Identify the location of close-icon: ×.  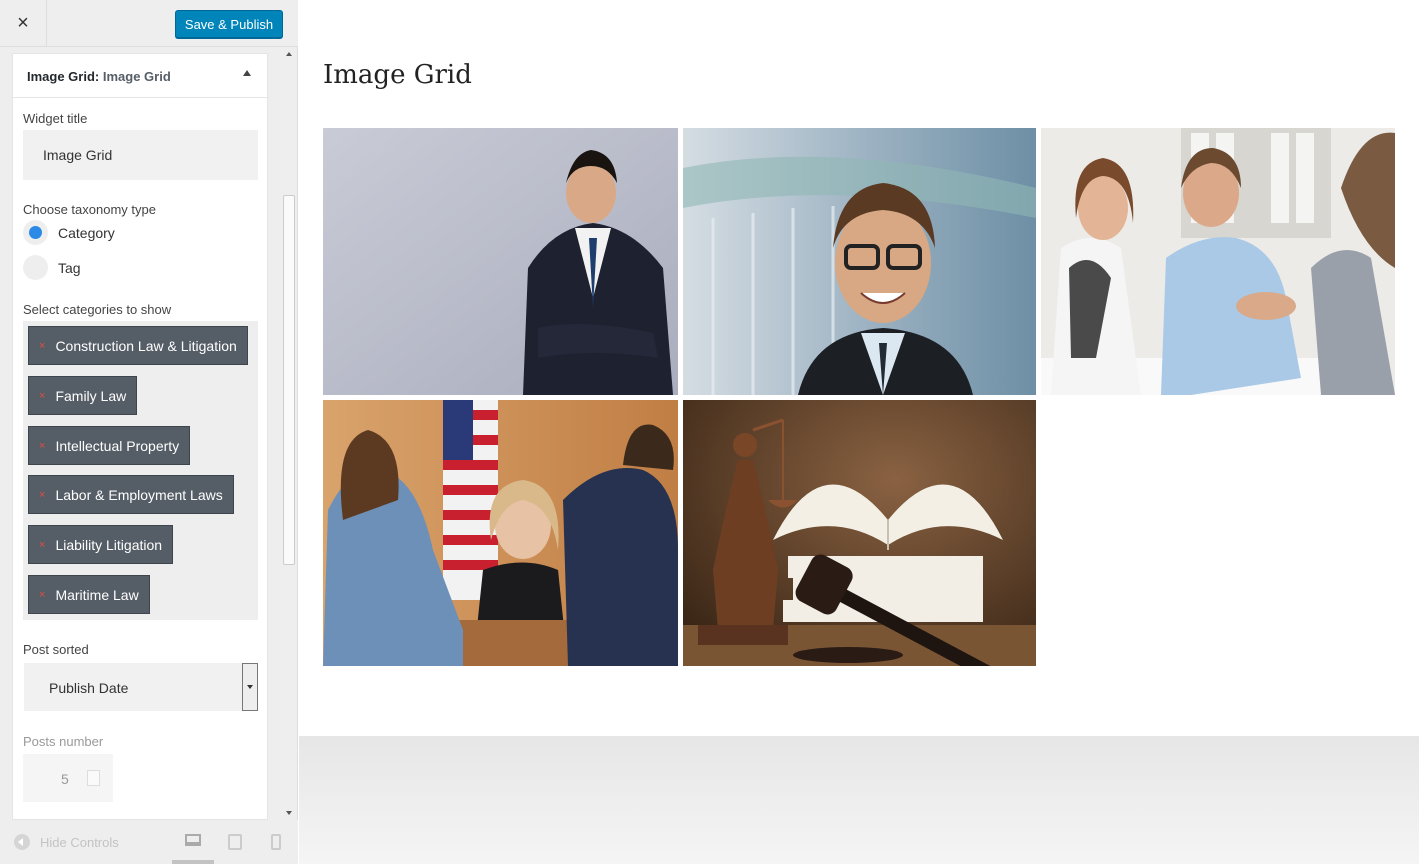
(23, 23).